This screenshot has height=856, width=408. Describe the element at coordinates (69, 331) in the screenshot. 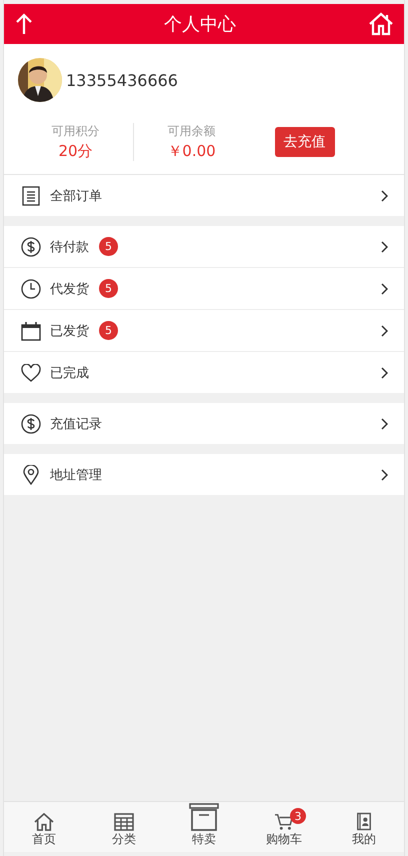

I see `menu-label: 已发货` at that location.